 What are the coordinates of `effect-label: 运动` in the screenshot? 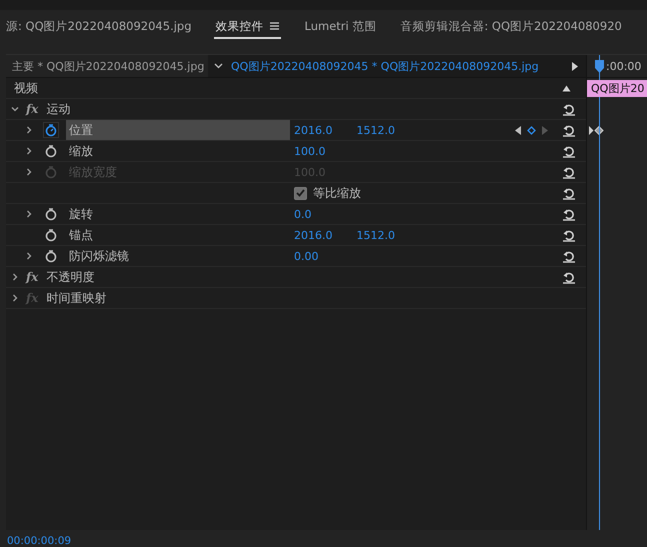 It's located at (58, 109).